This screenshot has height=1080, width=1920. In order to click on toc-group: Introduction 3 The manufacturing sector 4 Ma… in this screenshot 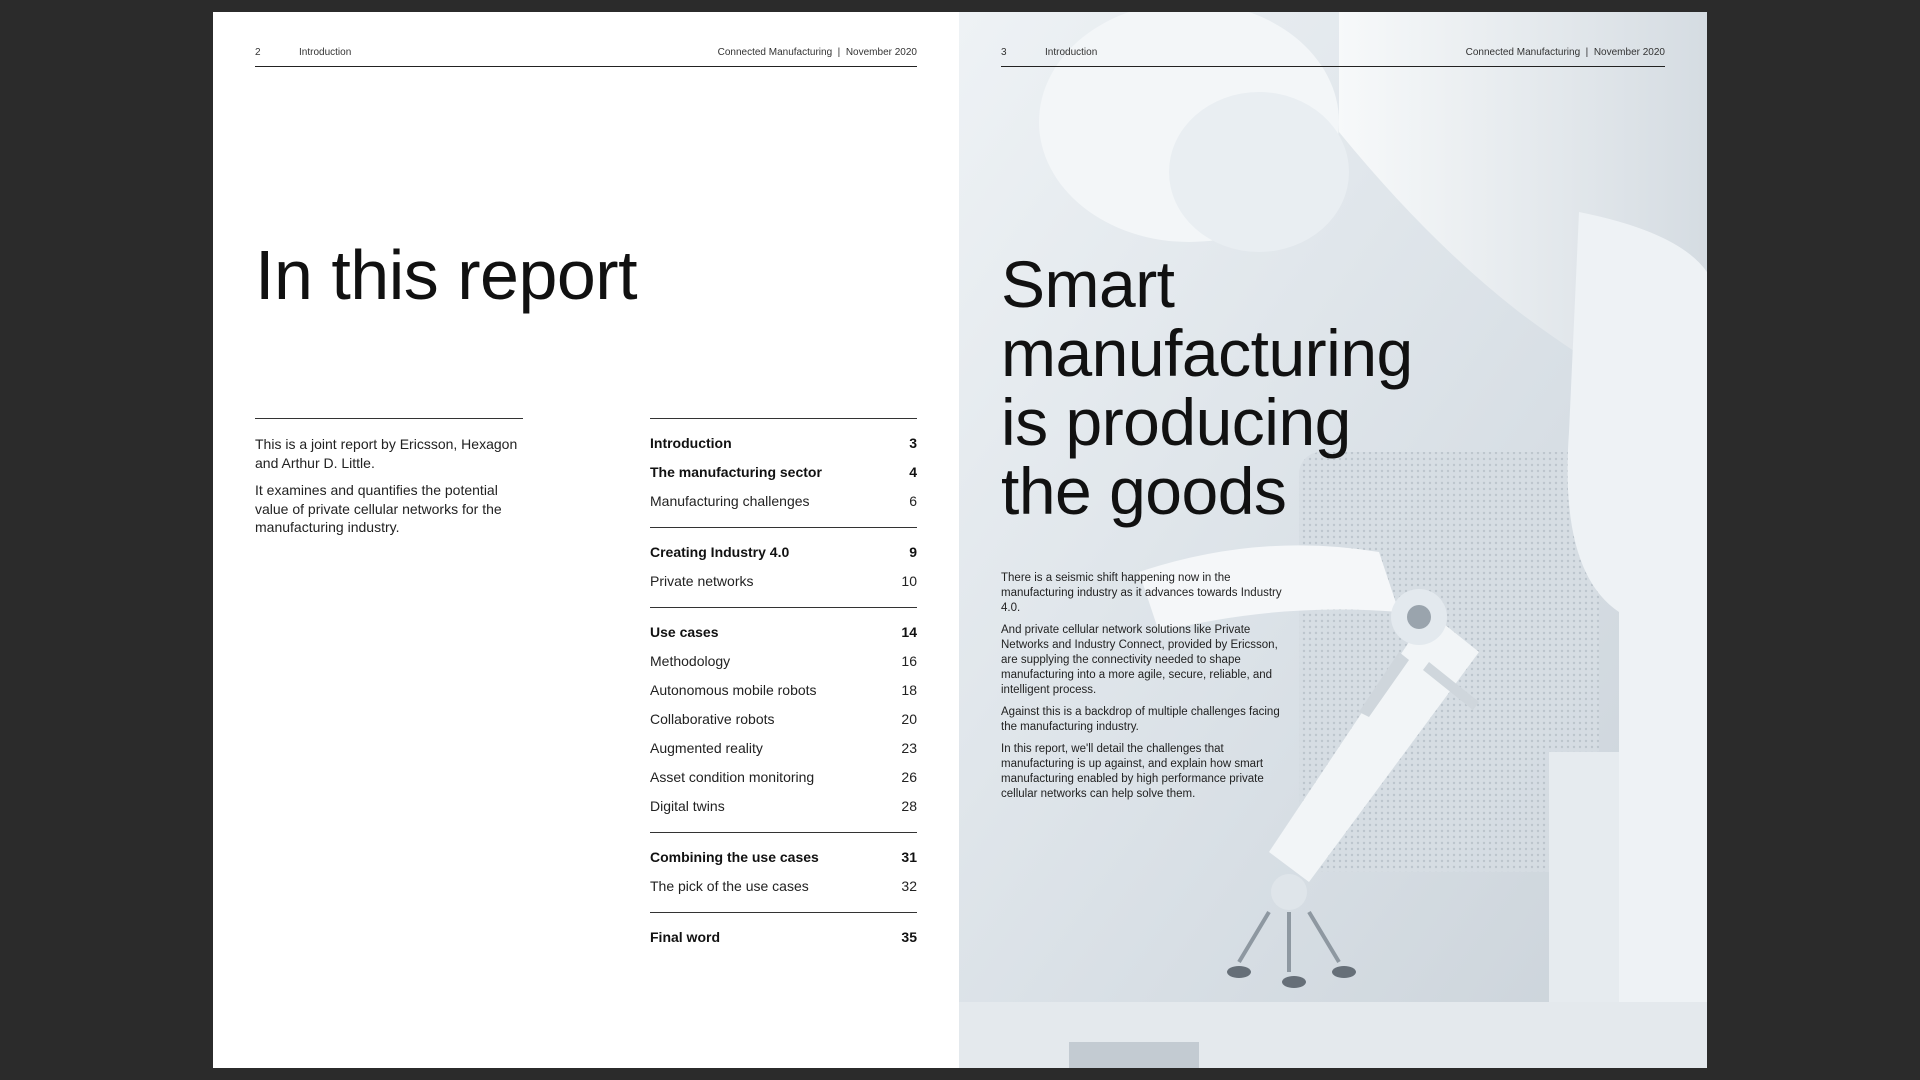, I will do `click(783, 472)`.